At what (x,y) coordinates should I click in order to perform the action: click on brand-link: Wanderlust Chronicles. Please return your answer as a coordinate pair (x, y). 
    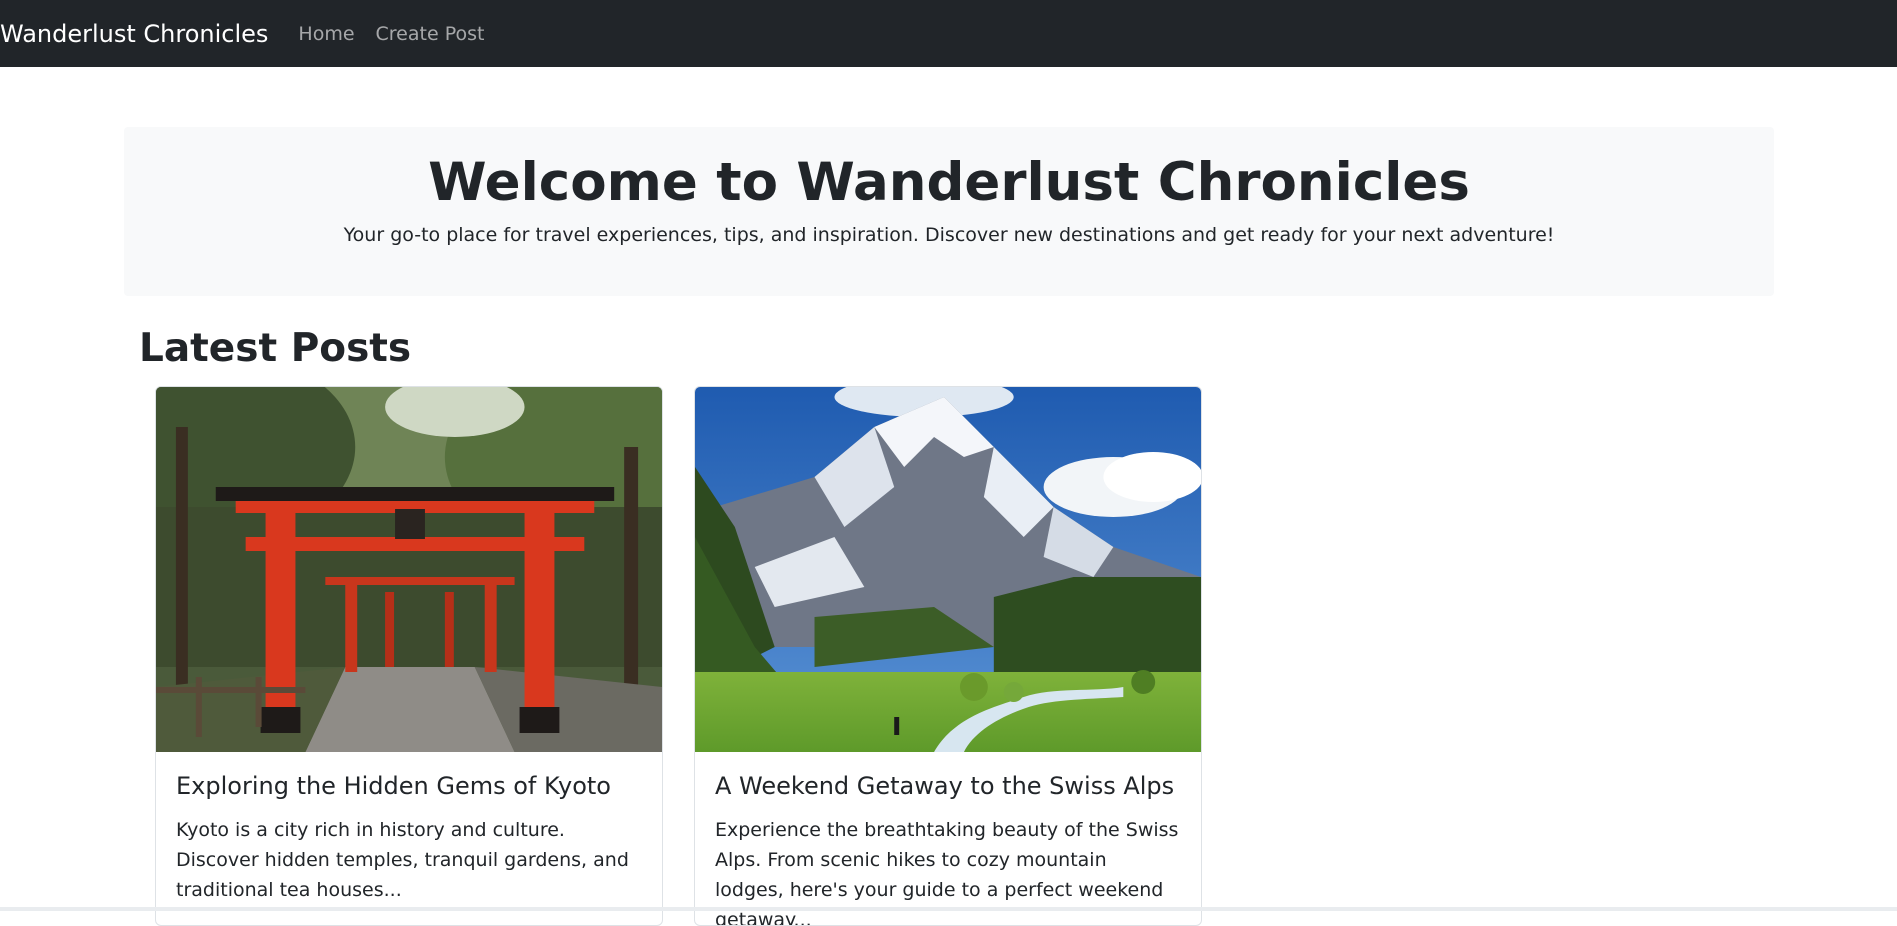
    Looking at the image, I should click on (134, 34).